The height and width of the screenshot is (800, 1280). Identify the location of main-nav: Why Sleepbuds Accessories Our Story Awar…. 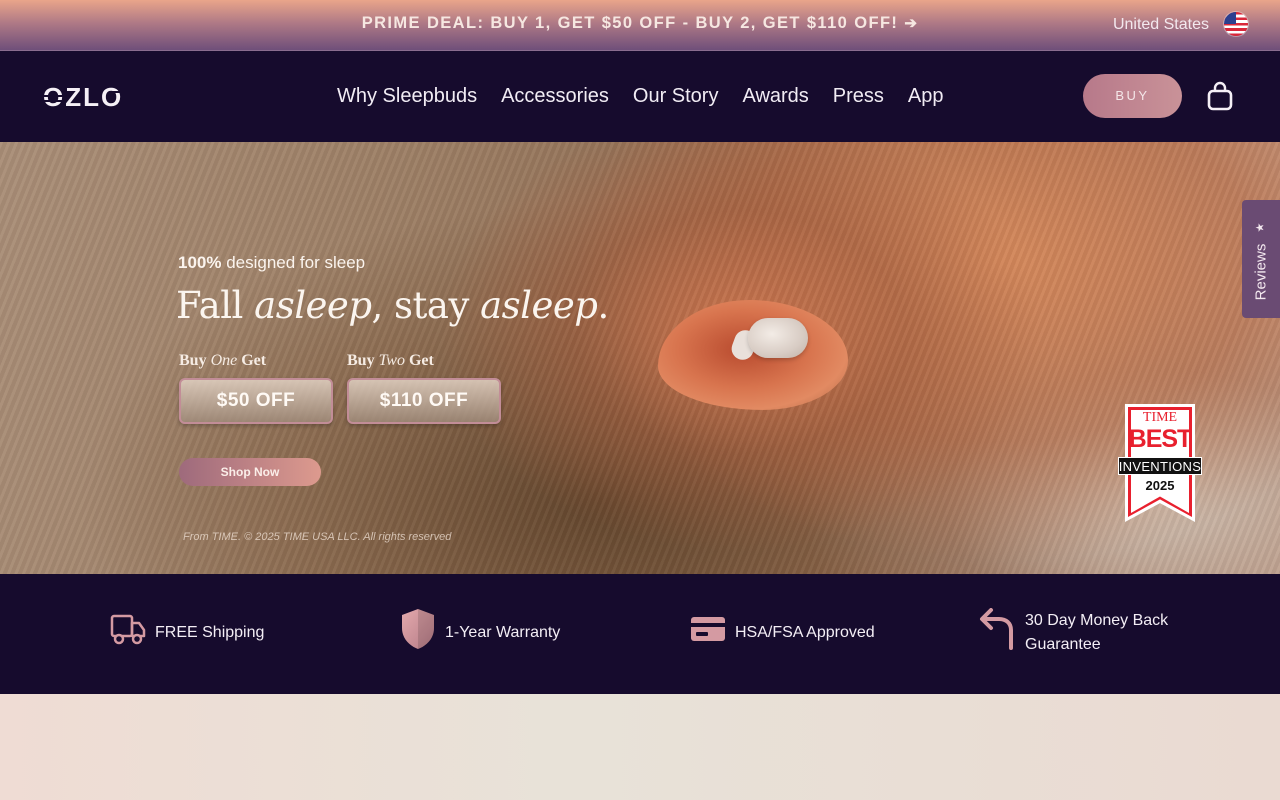
(640, 96).